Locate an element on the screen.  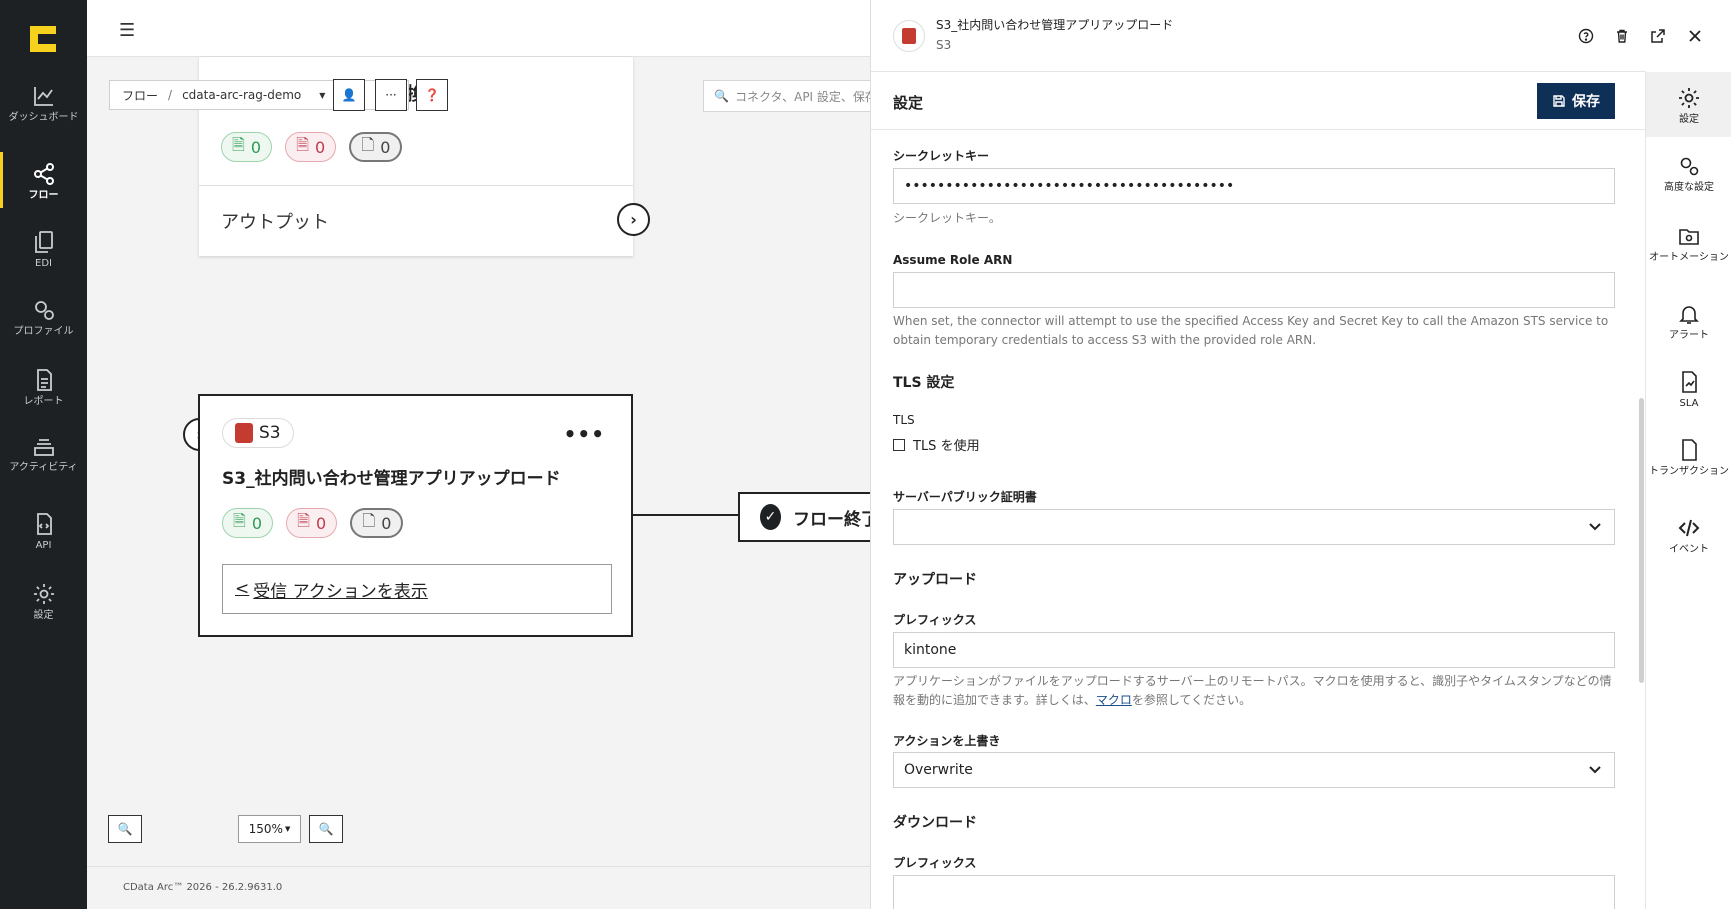
top-bar: ☰ is located at coordinates (478, 28).